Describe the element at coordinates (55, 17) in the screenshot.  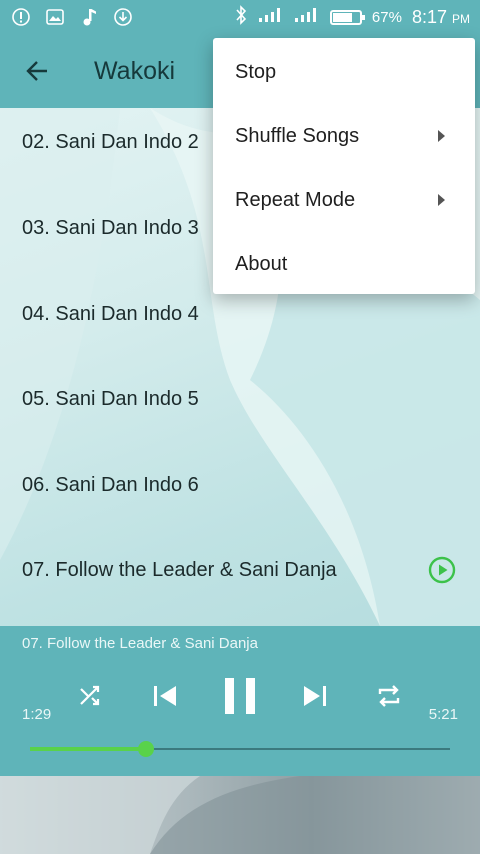
I see `image-icon` at that location.